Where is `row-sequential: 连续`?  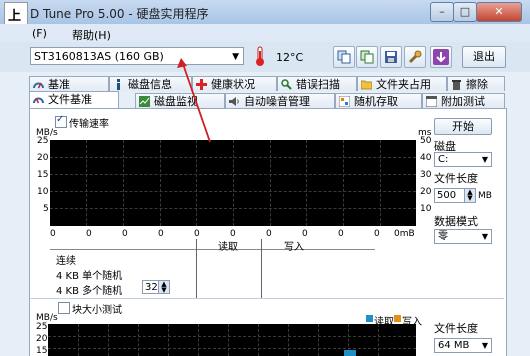
row-sequential: 连续 is located at coordinates (66, 261).